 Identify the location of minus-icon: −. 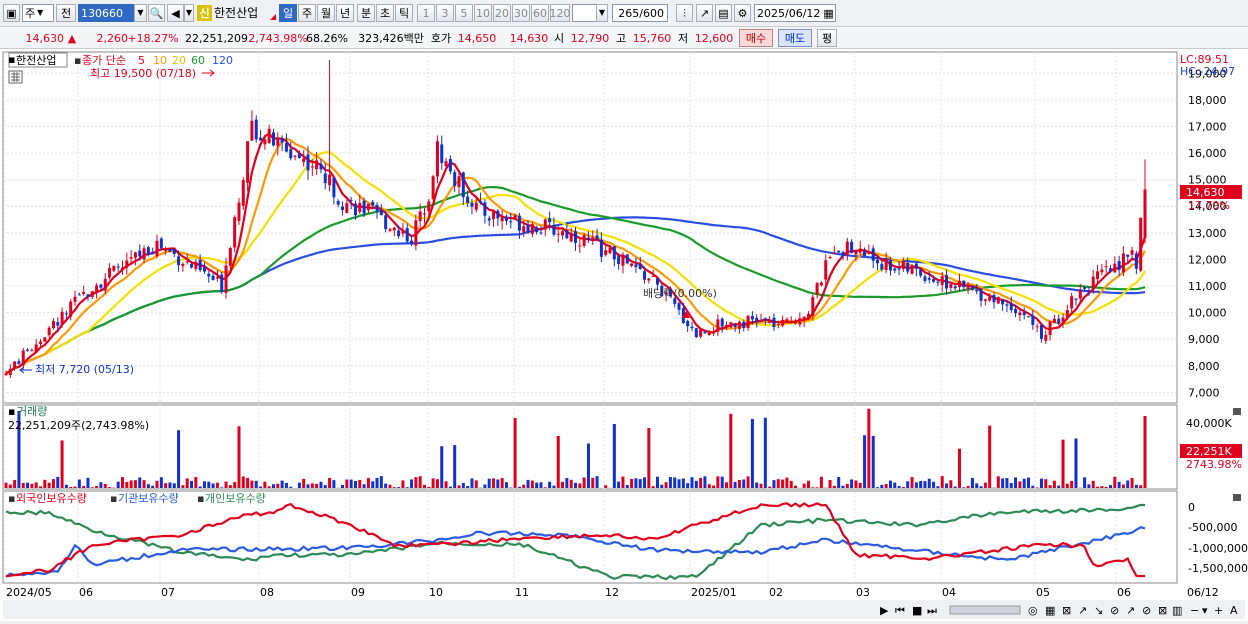
(1194, 610).